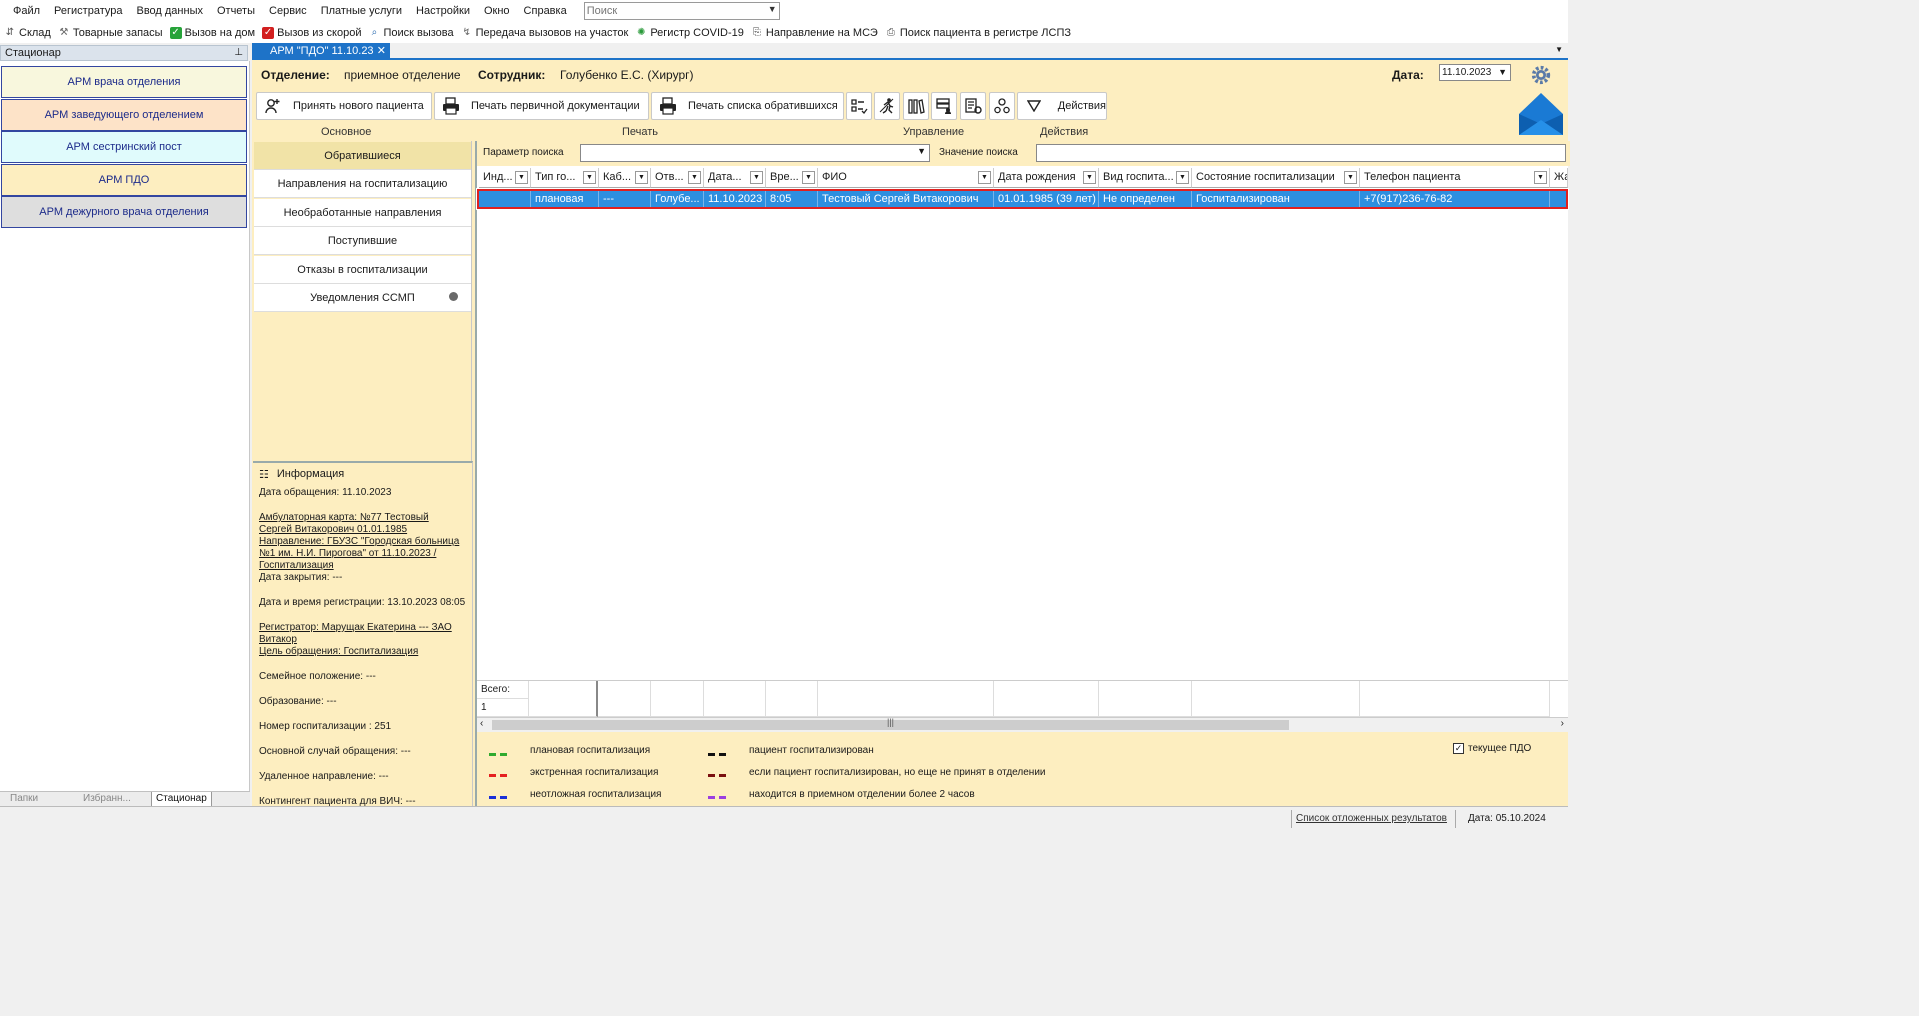 The width and height of the screenshot is (1919, 1016). Describe the element at coordinates (1301, 153) in the screenshot. I see `search-value-input` at that location.